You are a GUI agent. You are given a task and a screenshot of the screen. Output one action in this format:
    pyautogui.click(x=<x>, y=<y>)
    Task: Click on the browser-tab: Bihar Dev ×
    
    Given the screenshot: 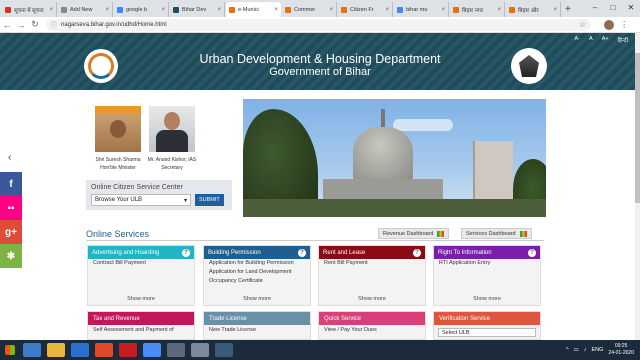 What is the action you would take?
    pyautogui.click(x=197, y=9)
    